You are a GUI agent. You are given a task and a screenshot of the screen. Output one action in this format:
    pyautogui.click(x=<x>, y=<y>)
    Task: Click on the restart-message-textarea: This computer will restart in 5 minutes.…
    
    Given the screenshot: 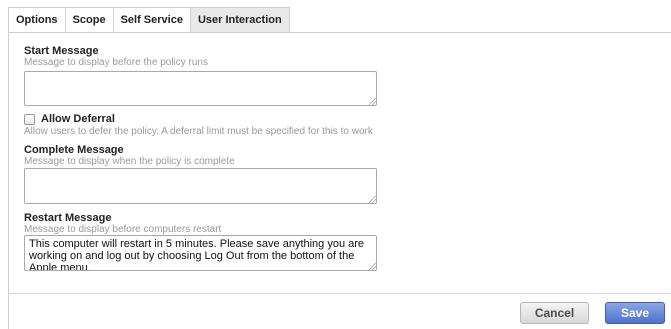 What is the action you would take?
    pyautogui.click(x=200, y=253)
    